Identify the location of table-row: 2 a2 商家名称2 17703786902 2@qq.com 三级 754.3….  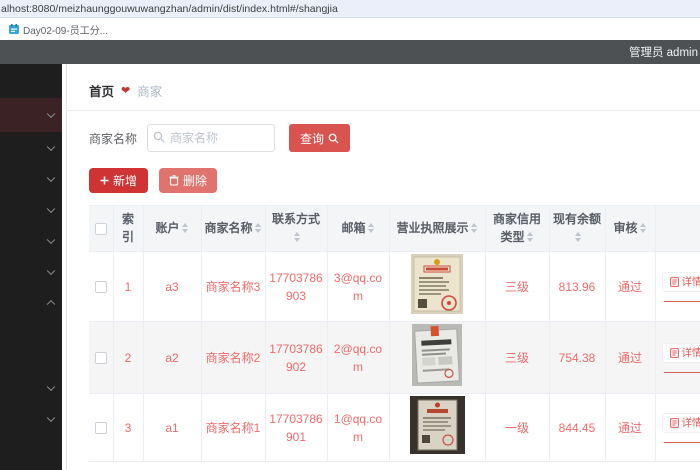
(394, 357).